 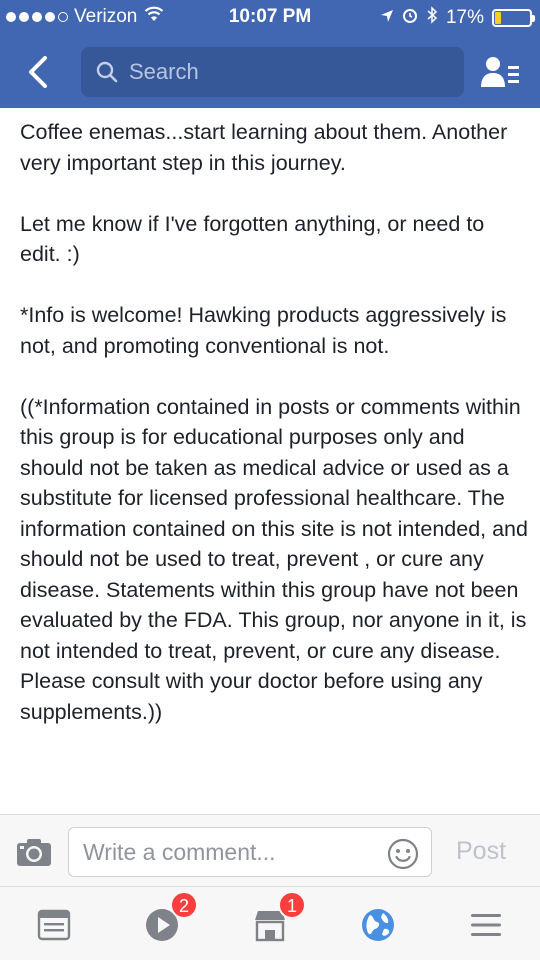 What do you see at coordinates (513, 18) in the screenshot?
I see `battery-icon` at bounding box center [513, 18].